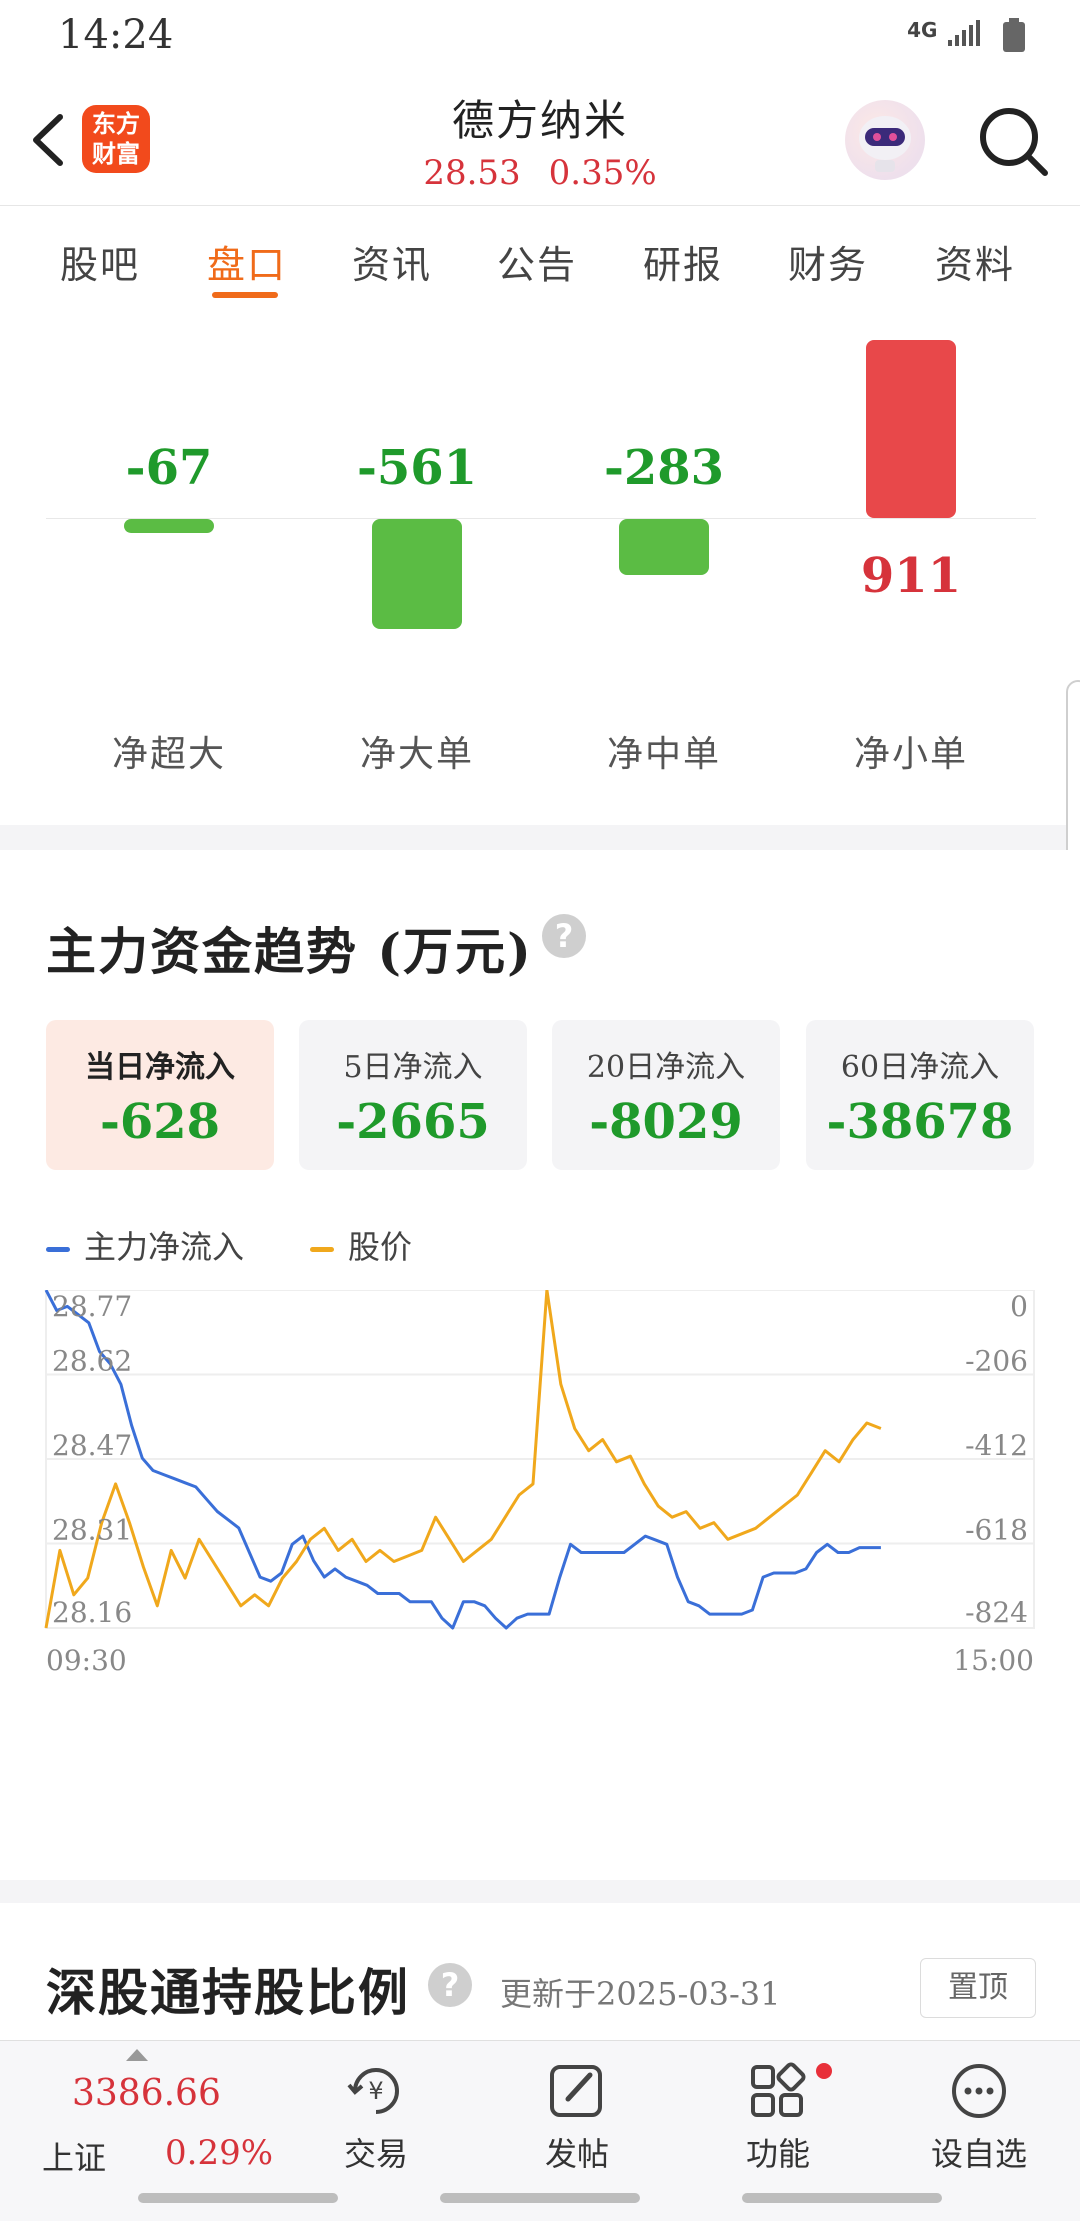  I want to click on stock-change-pct: 0.35%, so click(602, 173).